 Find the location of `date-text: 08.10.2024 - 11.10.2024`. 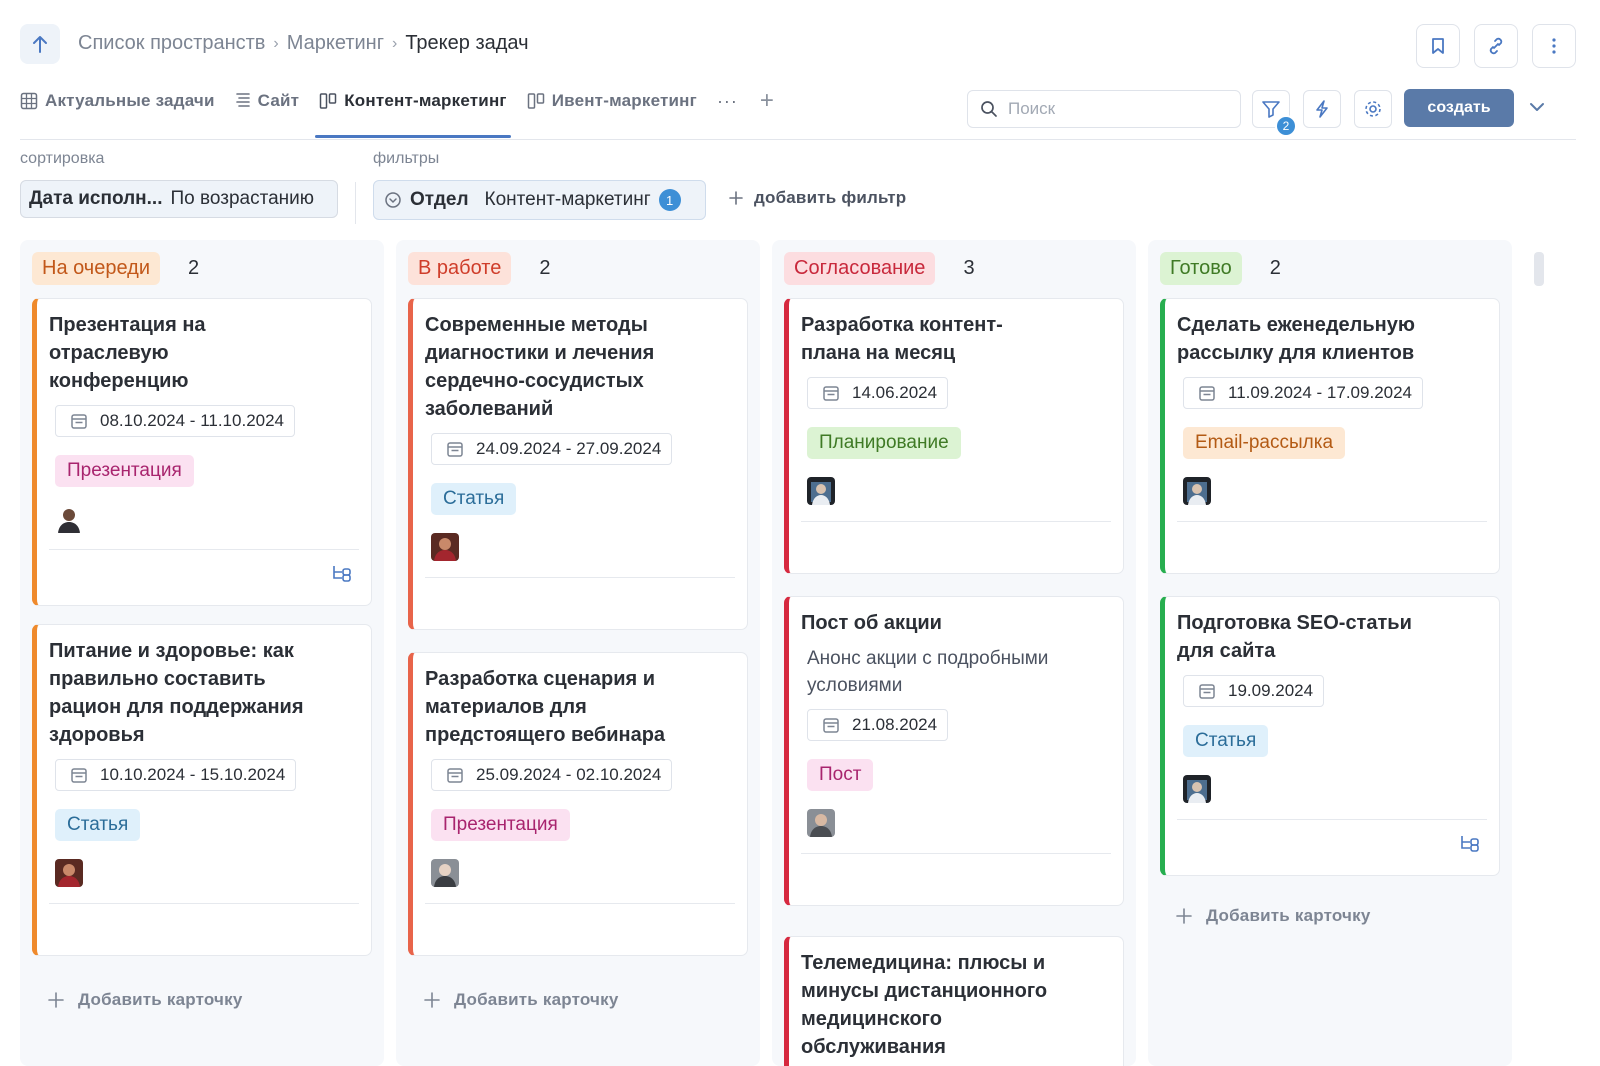

date-text: 08.10.2024 - 11.10.2024 is located at coordinates (192, 420).